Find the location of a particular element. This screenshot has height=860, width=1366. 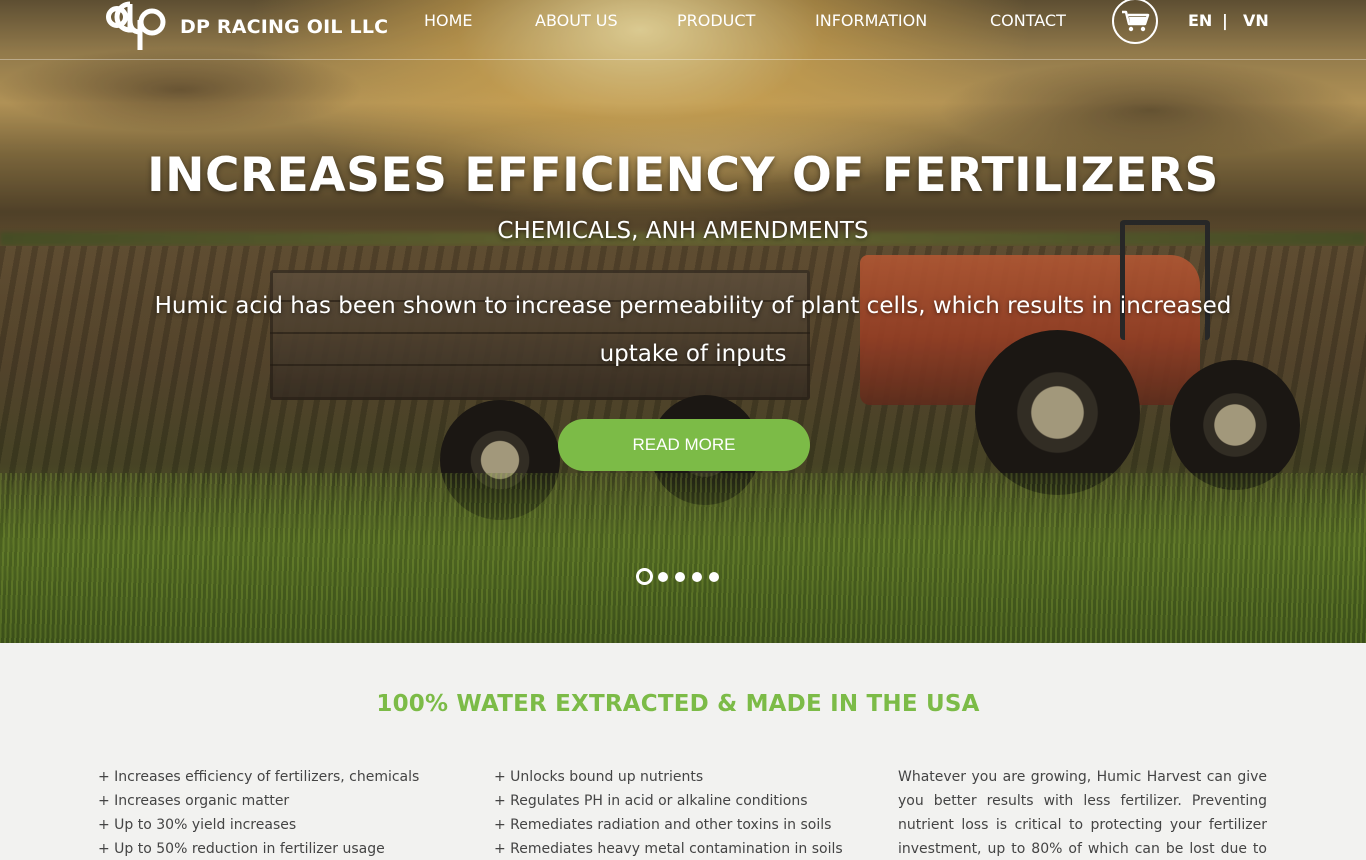

hero-title: INCREASES EFFICIENCY OF FERTILIZERS is located at coordinates (683, 175).